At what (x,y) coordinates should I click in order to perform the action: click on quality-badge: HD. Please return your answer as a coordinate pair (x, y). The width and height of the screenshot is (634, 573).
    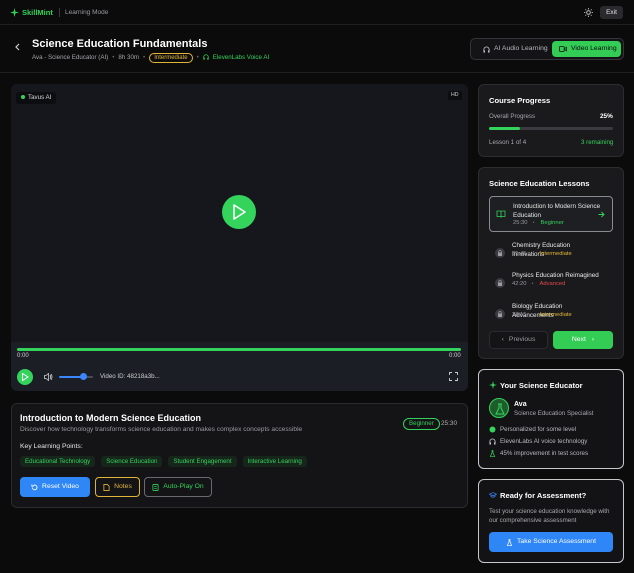
    Looking at the image, I should click on (455, 95).